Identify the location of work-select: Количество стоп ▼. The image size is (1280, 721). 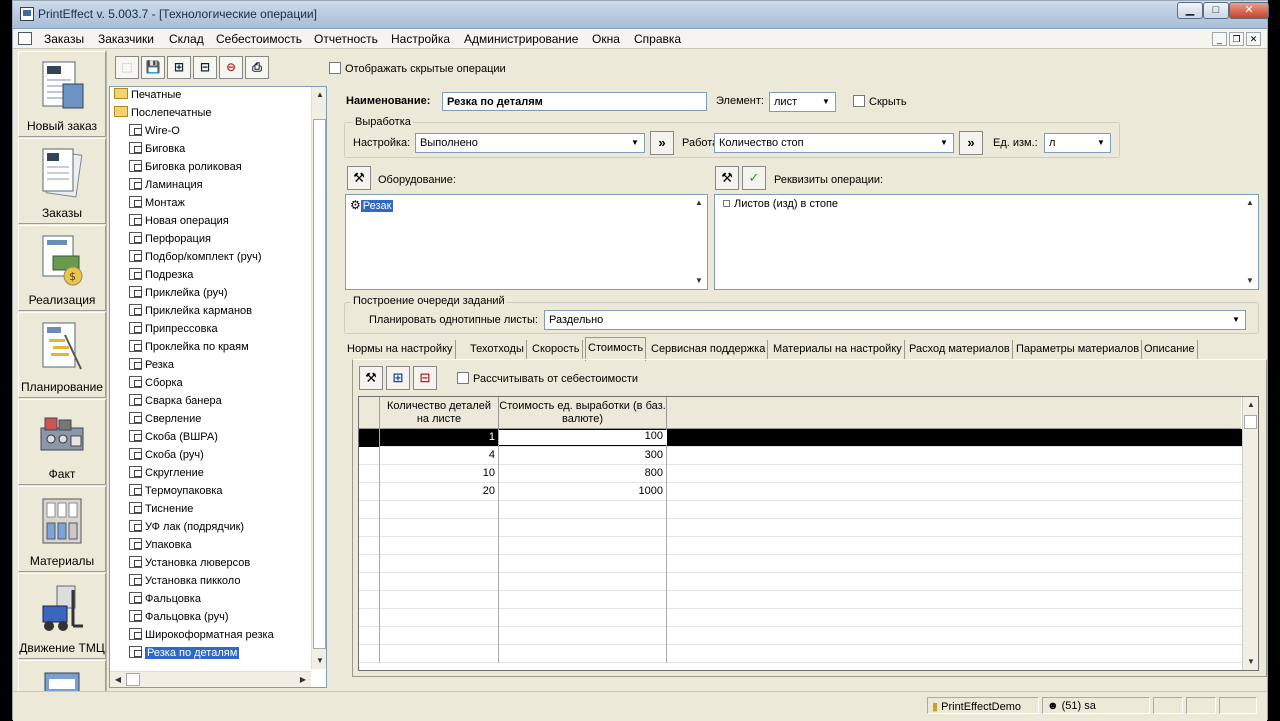
(834, 143).